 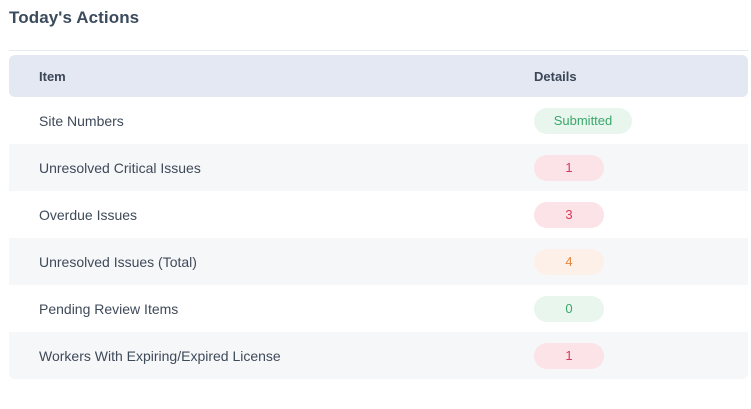 What do you see at coordinates (160, 355) in the screenshot?
I see `row-item-label: Workers With Expiring/Expired License` at bounding box center [160, 355].